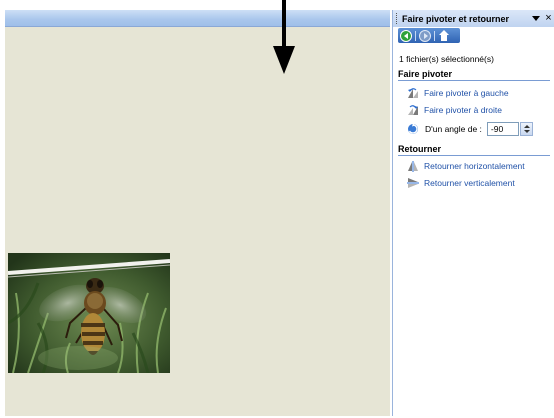  I want to click on angle-input: -90, so click(502, 129).